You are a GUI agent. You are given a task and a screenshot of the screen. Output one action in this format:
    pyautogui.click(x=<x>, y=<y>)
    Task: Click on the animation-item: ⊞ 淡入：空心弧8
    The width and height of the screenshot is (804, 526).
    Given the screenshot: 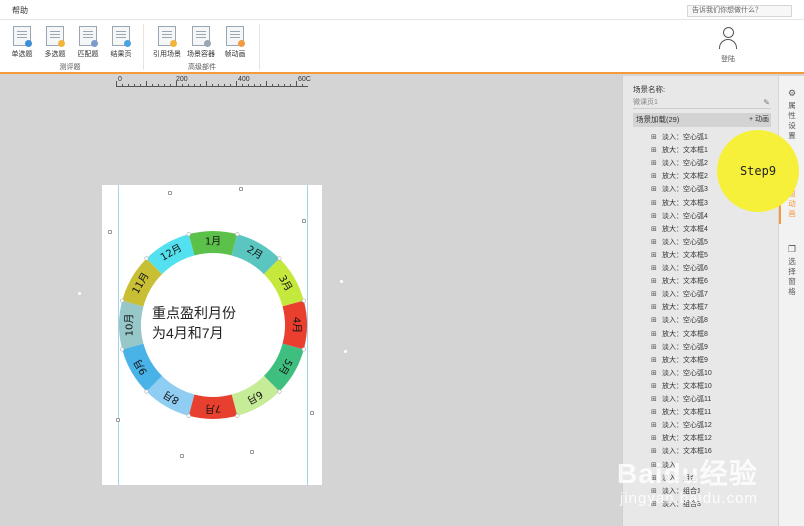 What is the action you would take?
    pyautogui.click(x=679, y=320)
    